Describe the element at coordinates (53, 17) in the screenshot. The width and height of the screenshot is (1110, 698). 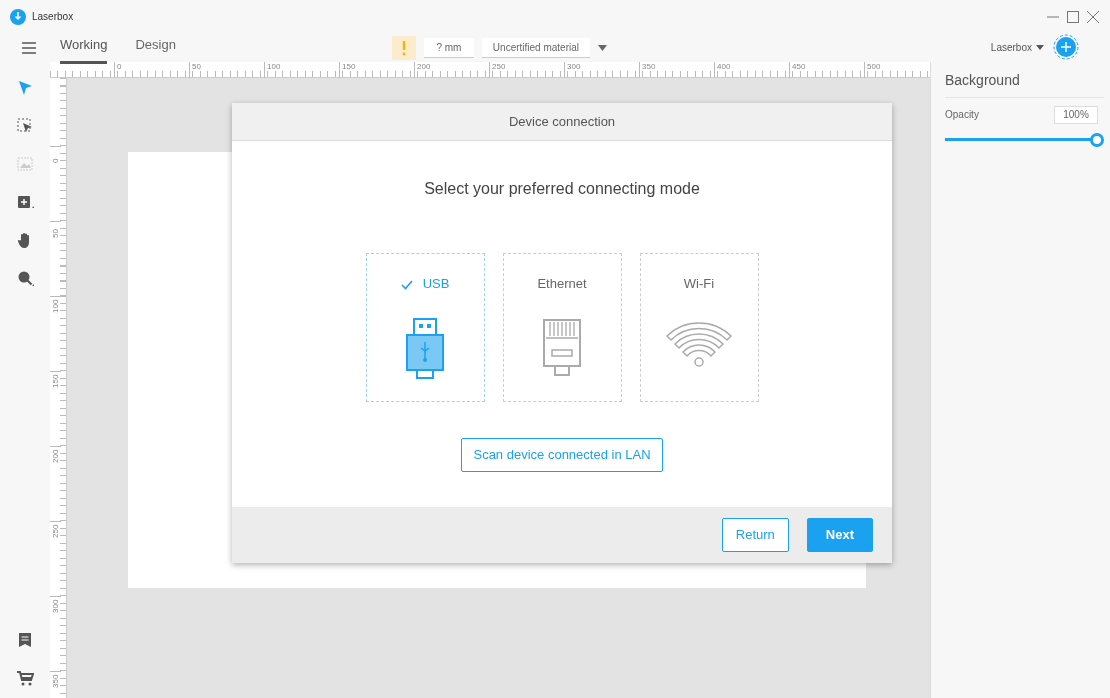
I see `window-title: Laserbox` at that location.